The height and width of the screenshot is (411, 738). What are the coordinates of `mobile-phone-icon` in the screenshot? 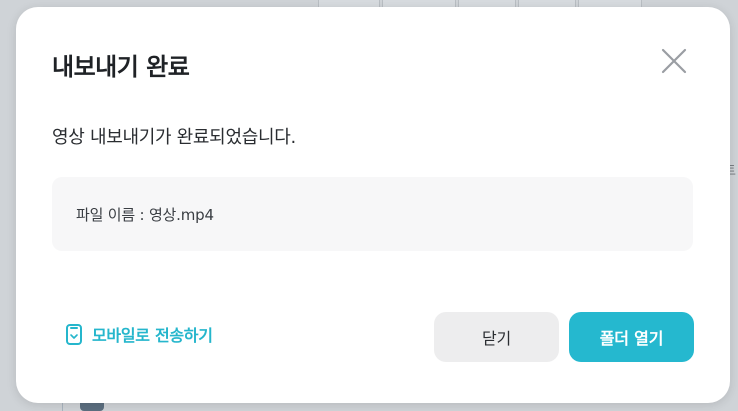 It's located at (74, 334).